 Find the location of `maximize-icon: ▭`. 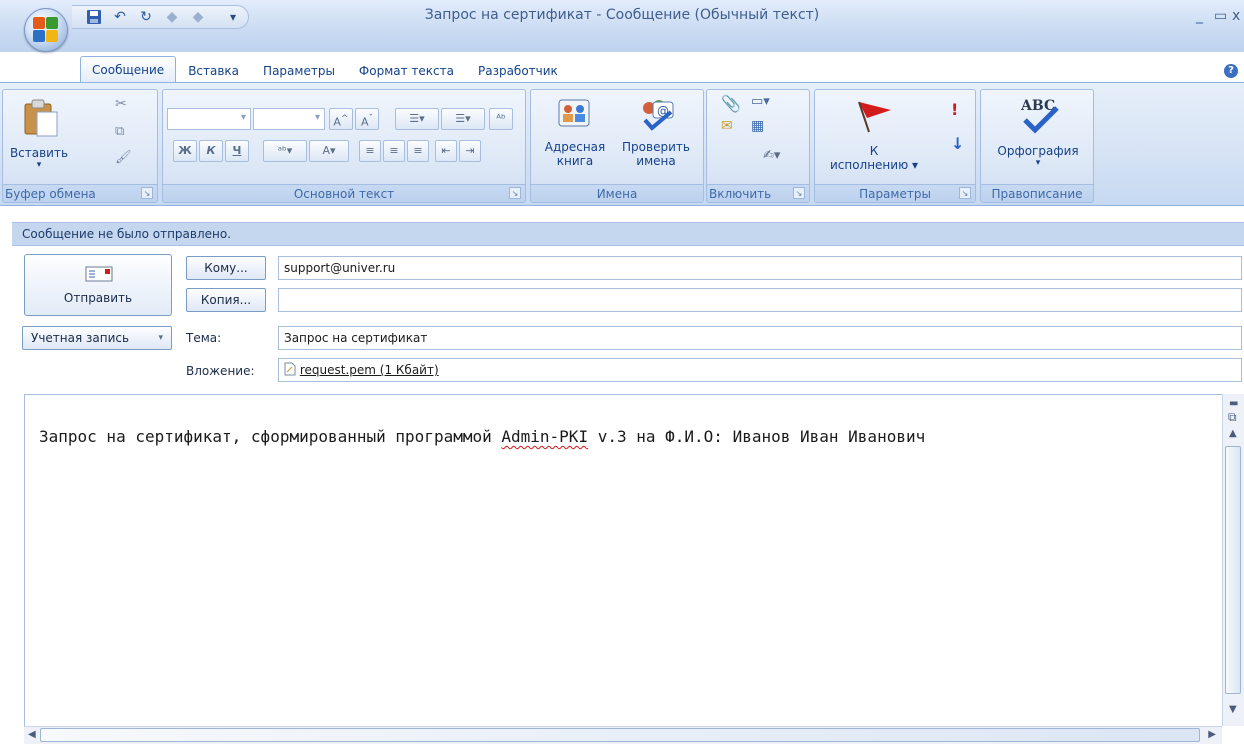

maximize-icon: ▭ is located at coordinates (1220, 16).